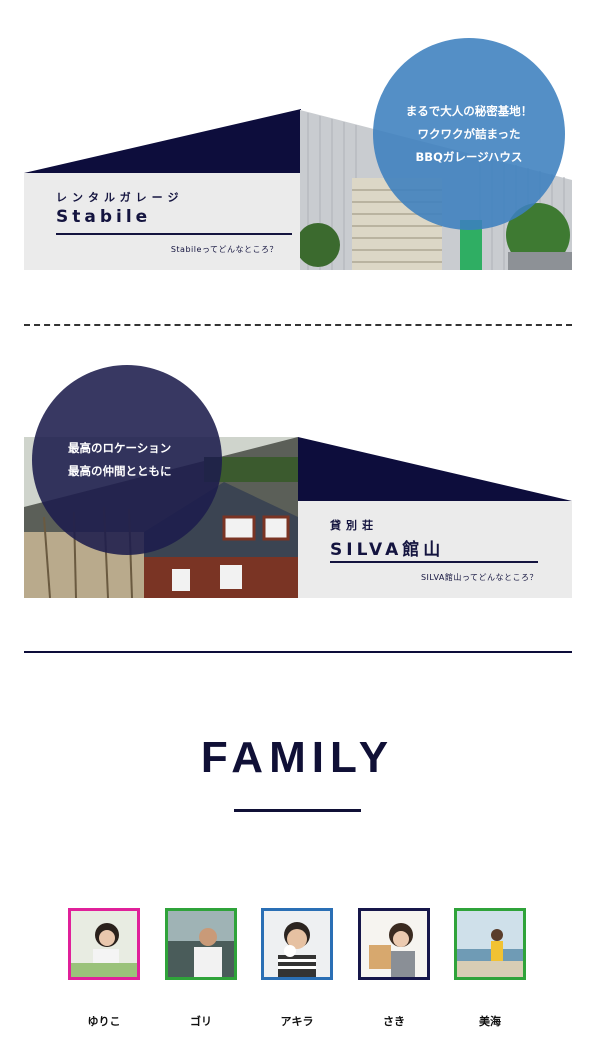  Describe the element at coordinates (174, 234) in the screenshot. I see `stabile-name-underline` at that location.